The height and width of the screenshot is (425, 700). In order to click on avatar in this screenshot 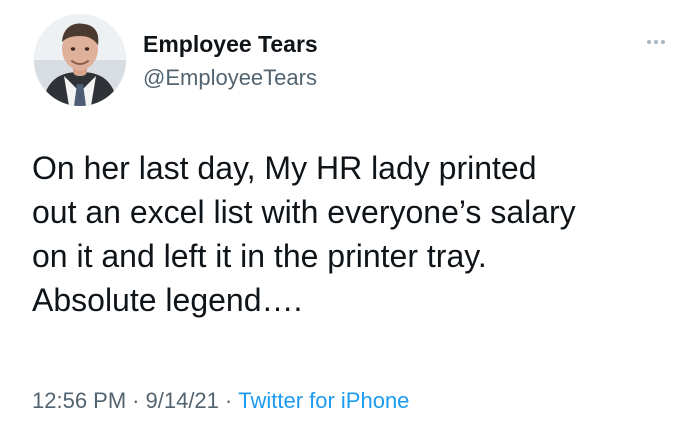, I will do `click(80, 60)`.